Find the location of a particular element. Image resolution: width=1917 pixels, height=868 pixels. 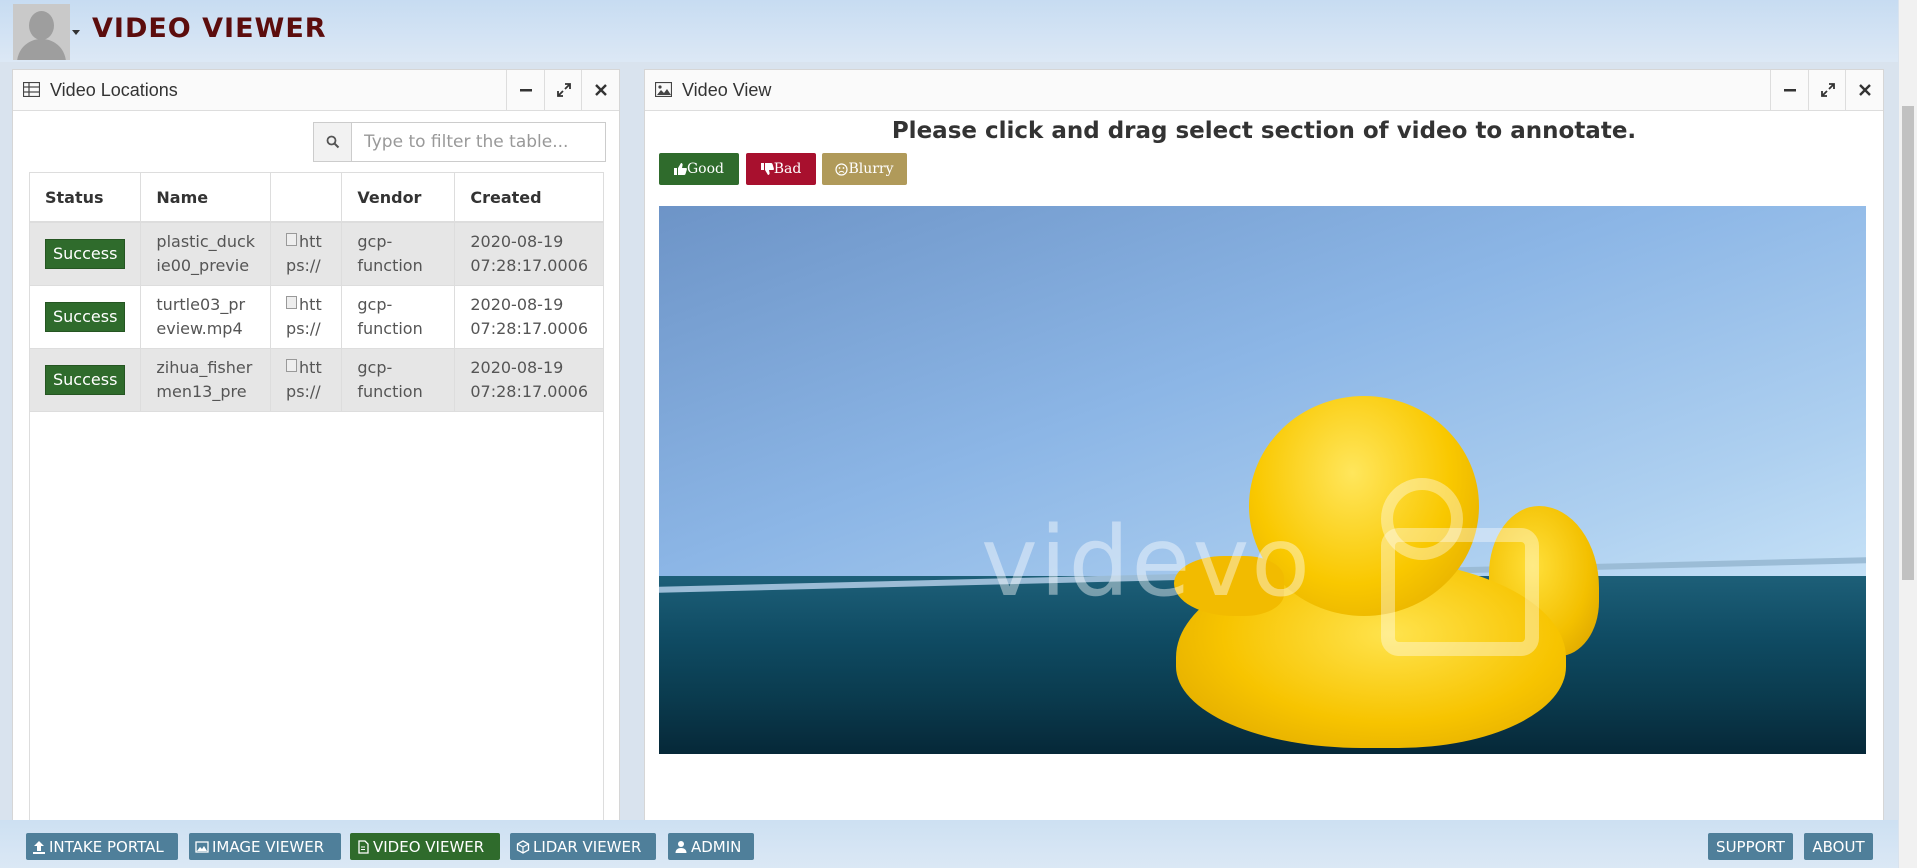

column-header-name: Name is located at coordinates (205, 197).